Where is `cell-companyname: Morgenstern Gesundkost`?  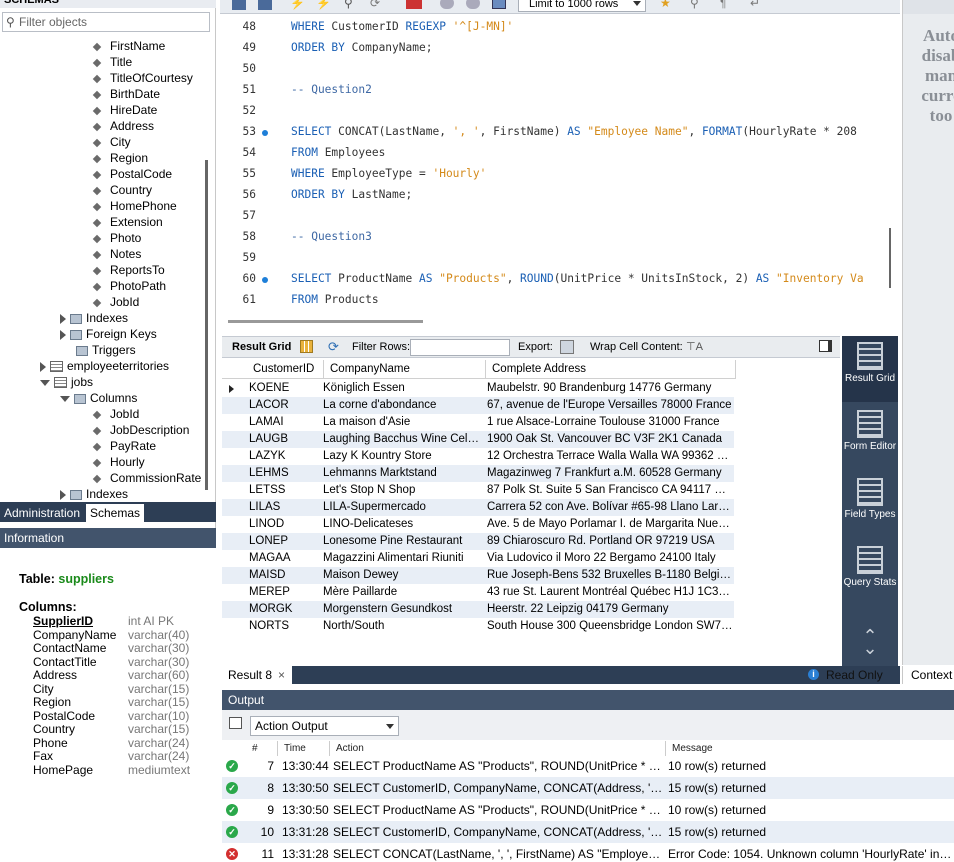 cell-companyname: Morgenstern Gesundkost is located at coordinates (402, 609).